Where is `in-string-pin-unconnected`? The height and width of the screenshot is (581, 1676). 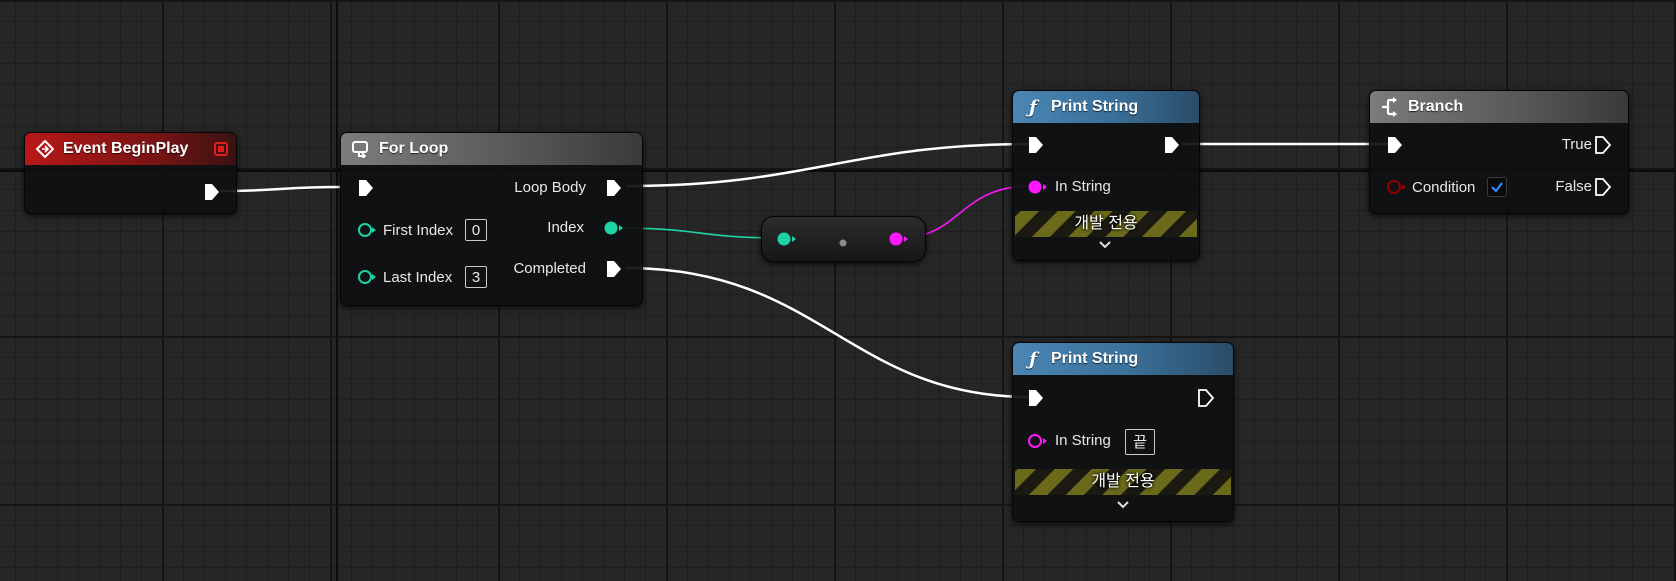 in-string-pin-unconnected is located at coordinates (1038, 443).